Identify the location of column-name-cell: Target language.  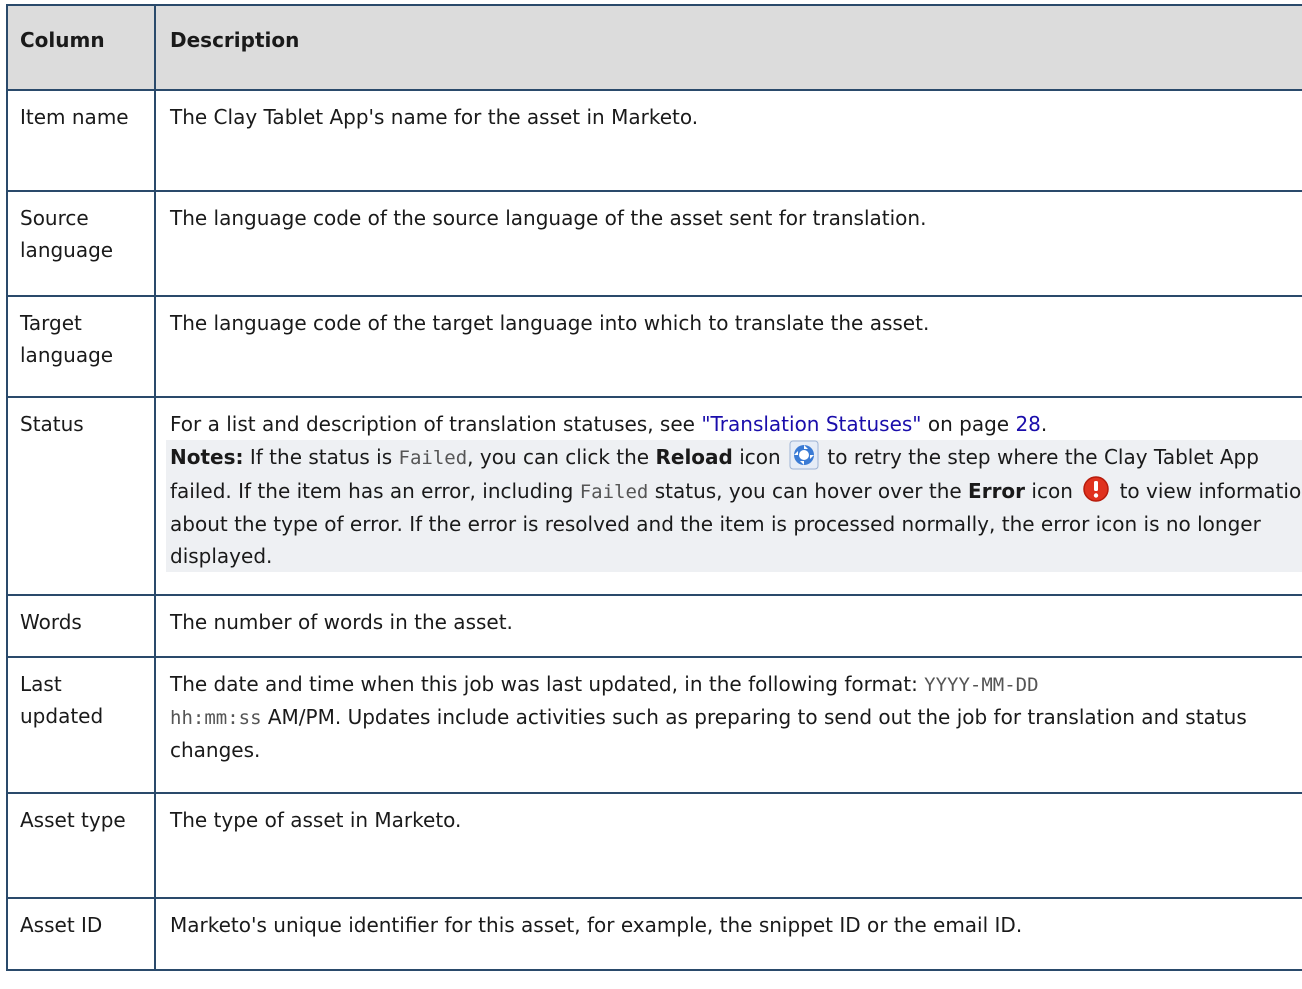
(81, 346).